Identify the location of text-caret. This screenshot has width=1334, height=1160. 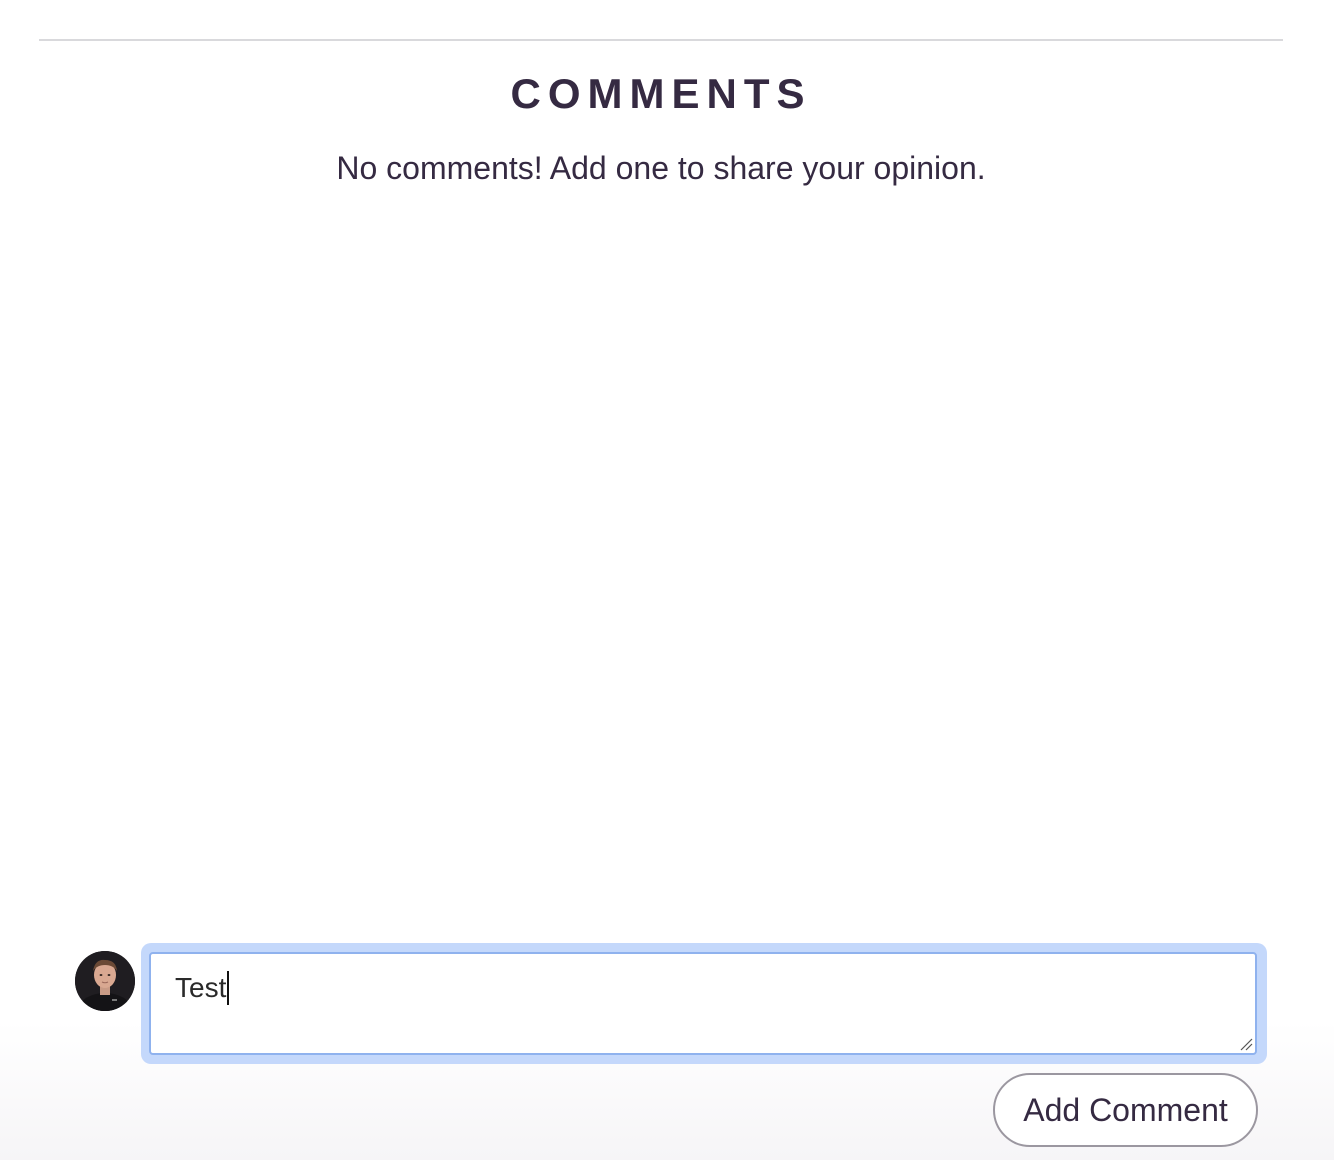
(228, 987).